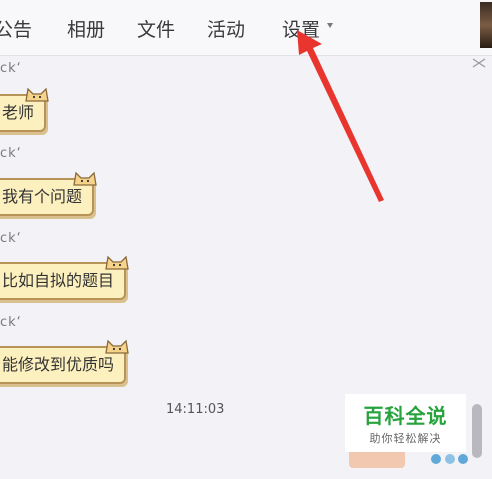  Describe the element at coordinates (330, 25) in the screenshot. I see `chevron-down-icon` at that location.